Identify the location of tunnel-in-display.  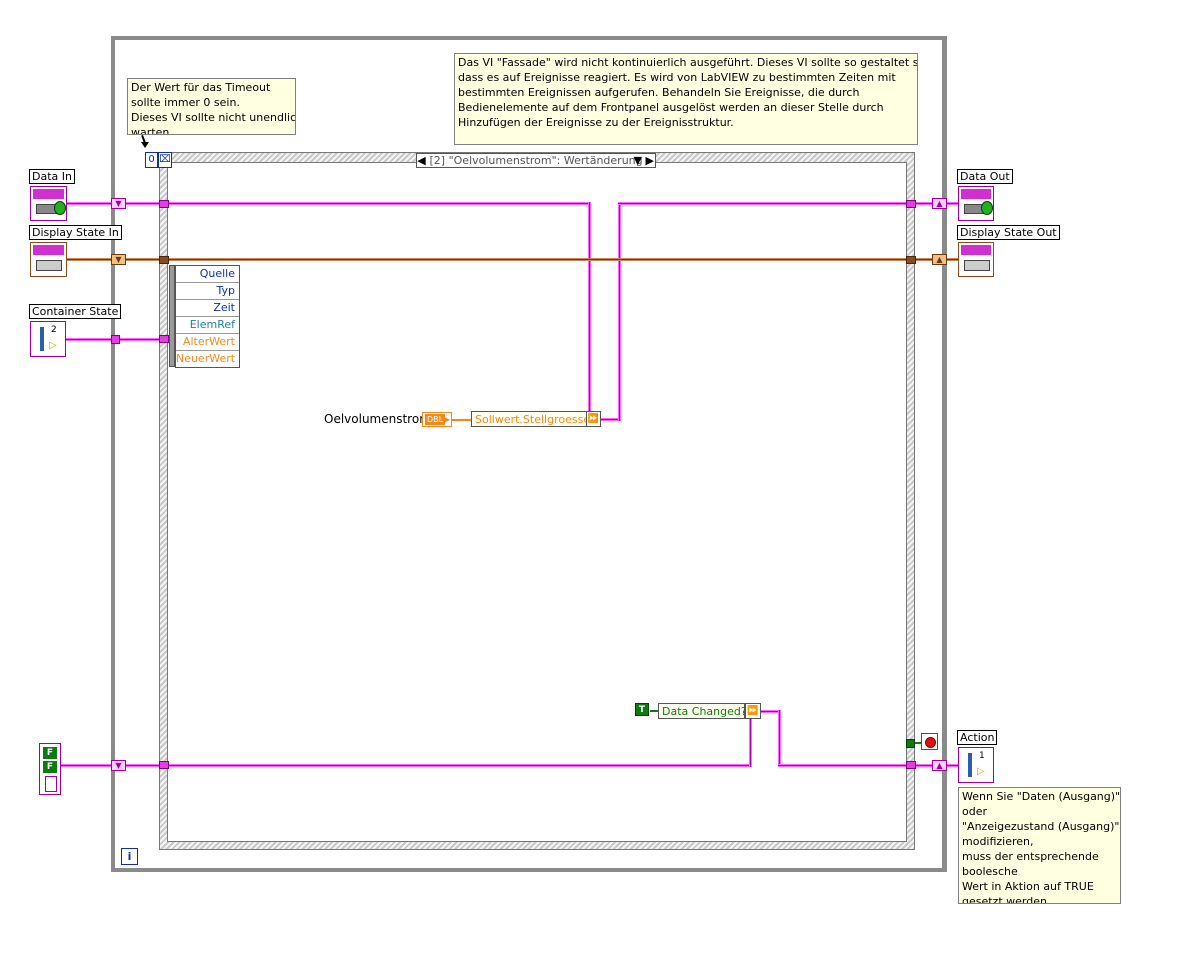
(164, 260).